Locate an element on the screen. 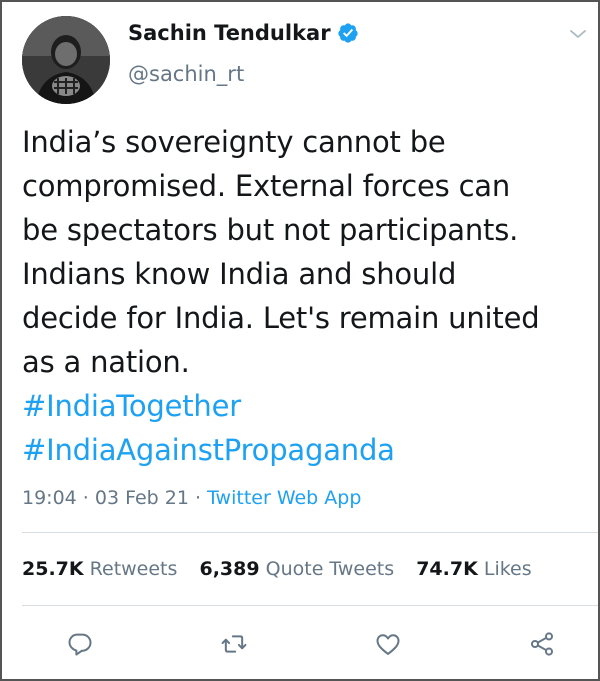 Image resolution: width=600 pixels, height=681 pixels. reply-icon is located at coordinates (80, 644).